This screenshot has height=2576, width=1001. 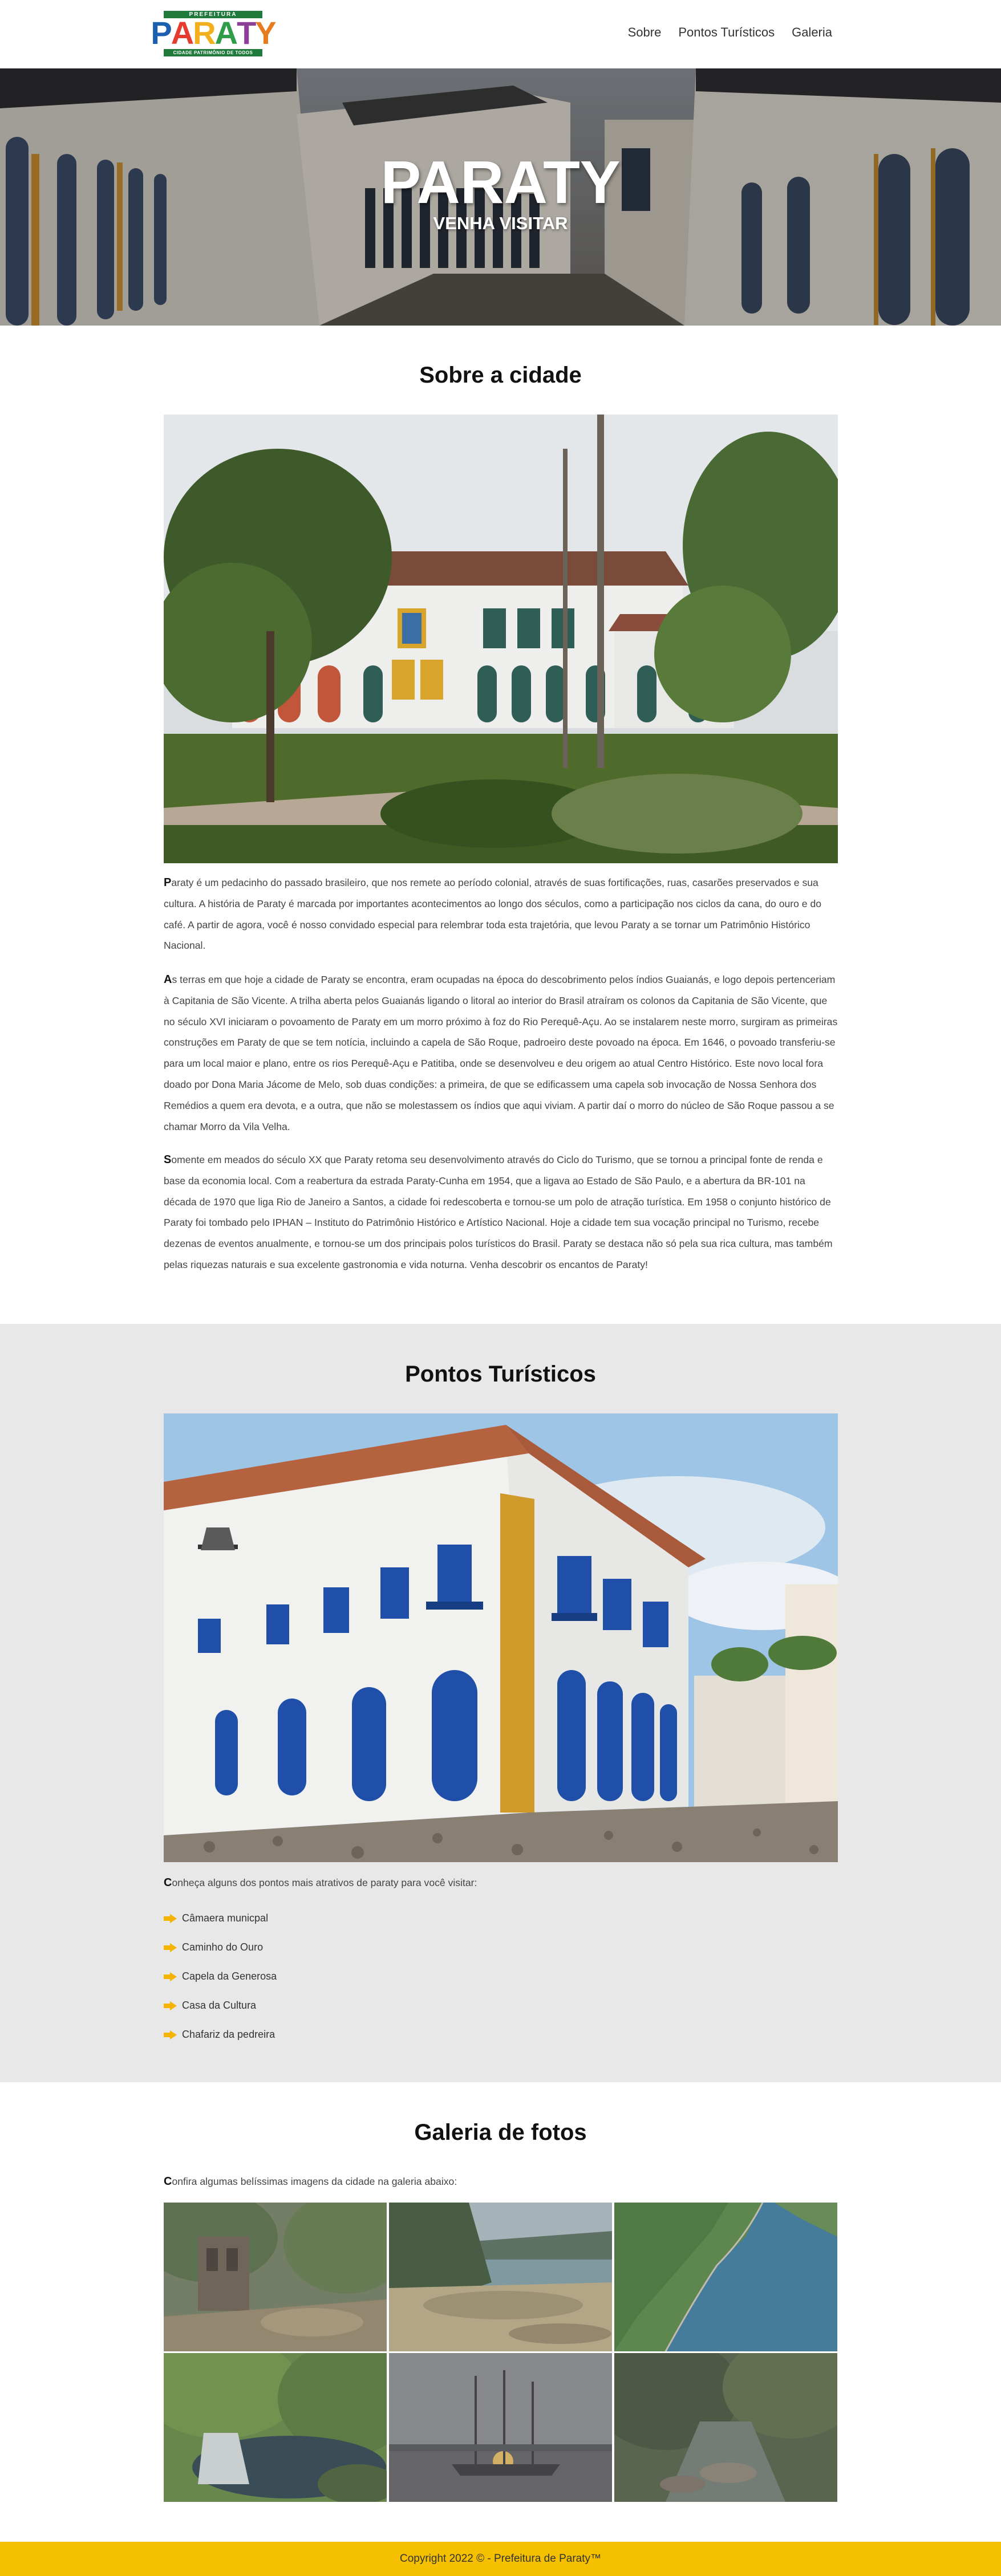 I want to click on drop-initial: A, so click(x=168, y=979).